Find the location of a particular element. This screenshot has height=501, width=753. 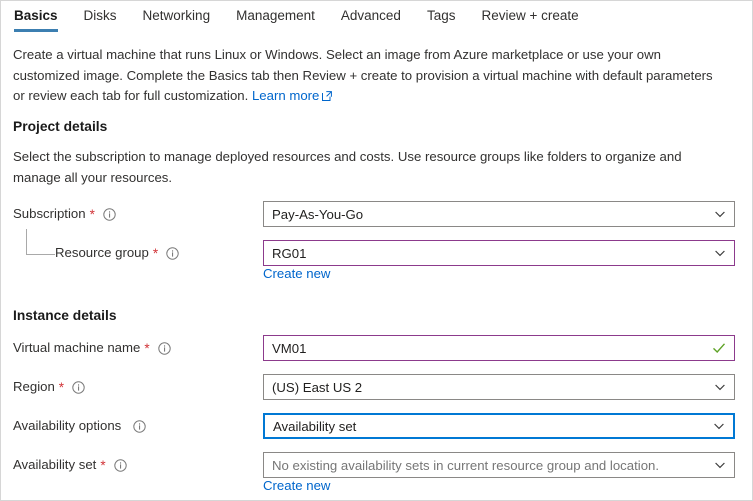

subscription-required-asterisk: * is located at coordinates (92, 214).